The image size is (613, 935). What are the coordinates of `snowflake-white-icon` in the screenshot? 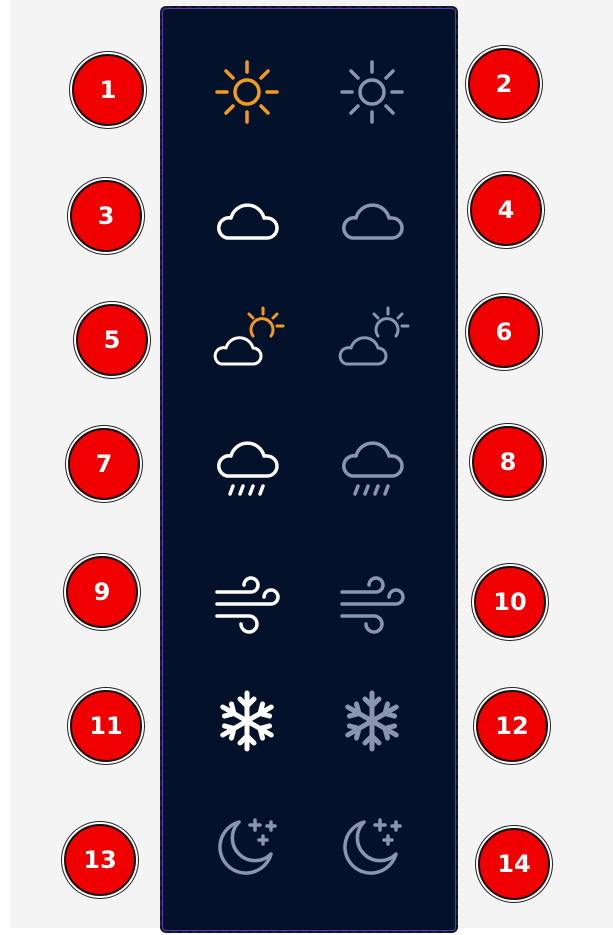 It's located at (247, 721).